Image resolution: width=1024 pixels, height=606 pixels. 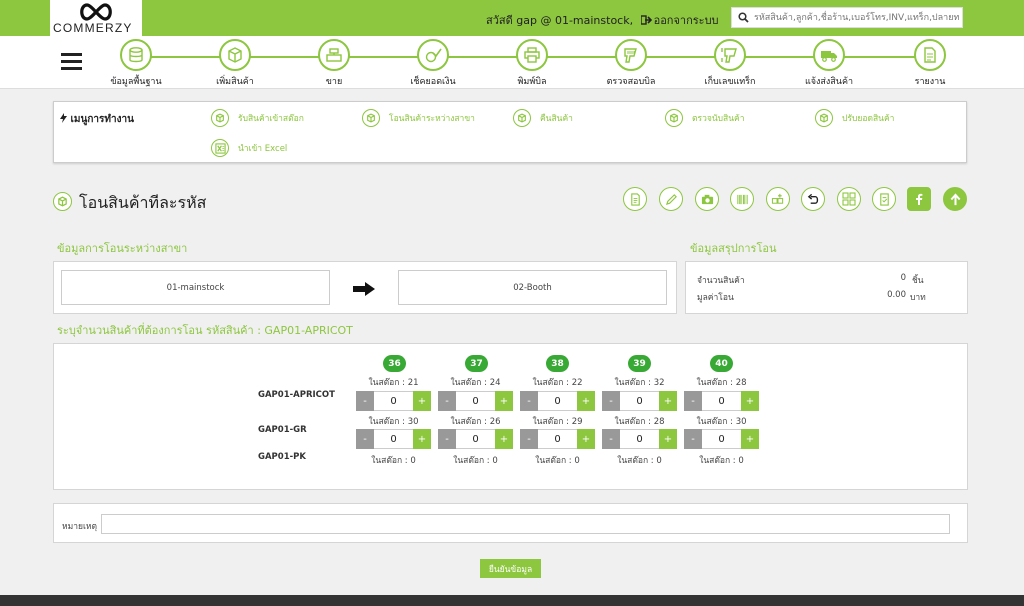 What do you see at coordinates (195, 287) in the screenshot?
I see `from-branch-select: 01-mainstock` at bounding box center [195, 287].